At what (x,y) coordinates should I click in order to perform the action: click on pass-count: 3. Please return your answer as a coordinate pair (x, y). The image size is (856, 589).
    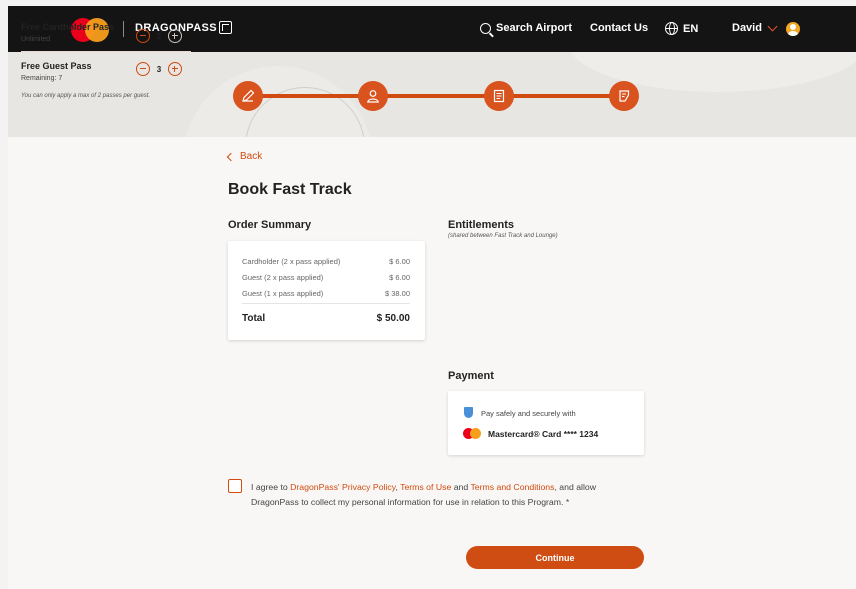
    Looking at the image, I should click on (159, 69).